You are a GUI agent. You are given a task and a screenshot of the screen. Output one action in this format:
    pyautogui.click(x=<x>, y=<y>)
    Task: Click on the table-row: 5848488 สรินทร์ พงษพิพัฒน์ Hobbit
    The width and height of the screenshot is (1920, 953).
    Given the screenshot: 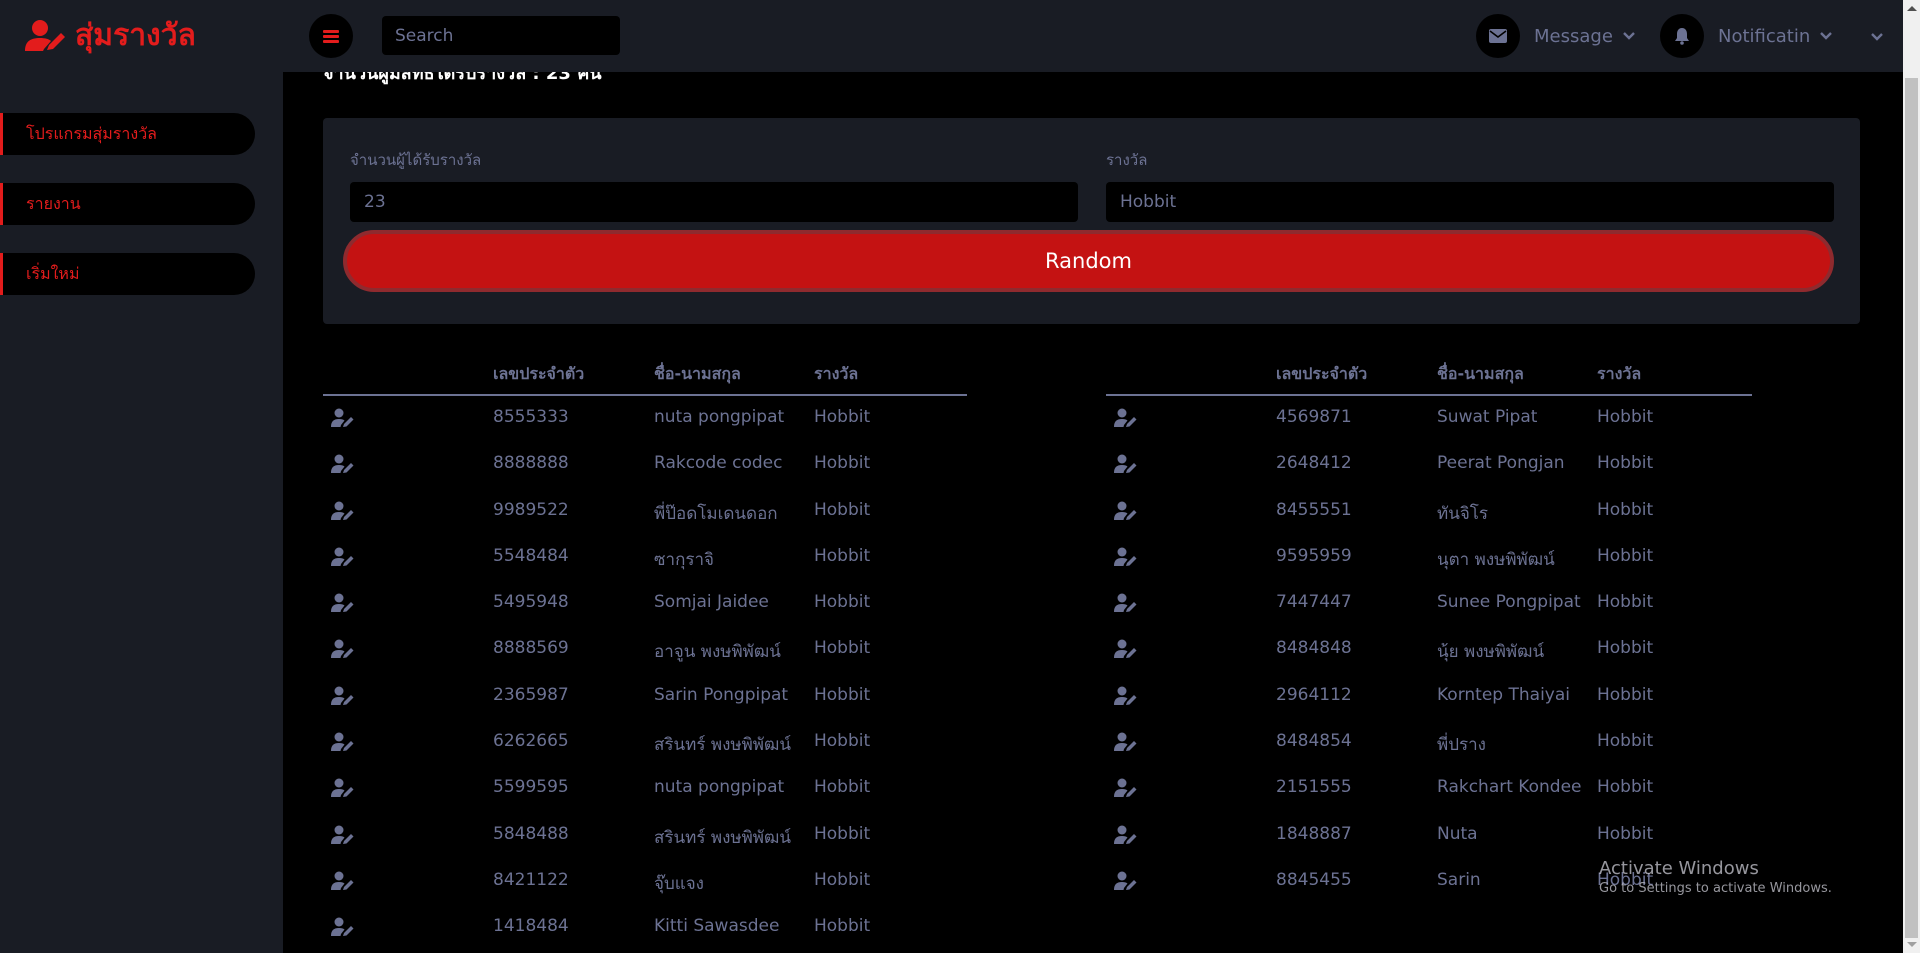 What is the action you would take?
    pyautogui.click(x=645, y=836)
    